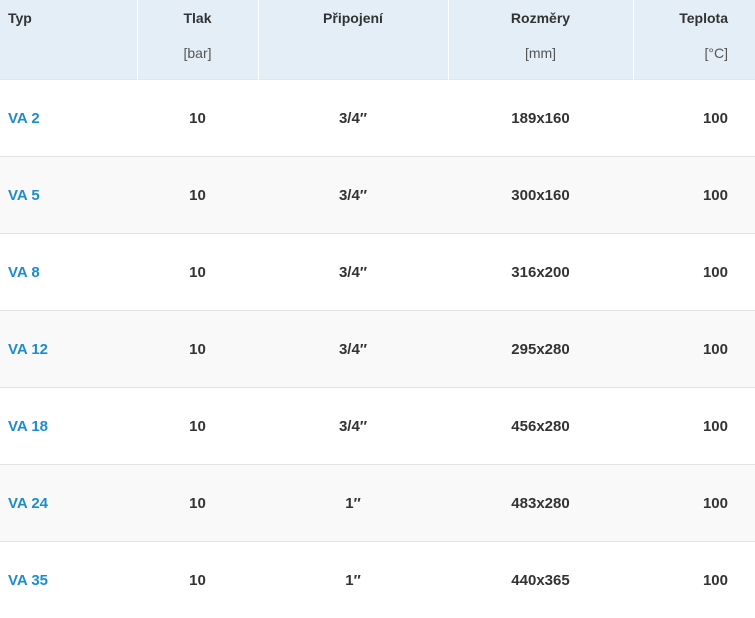  Describe the element at coordinates (68, 503) in the screenshot. I see `cell-typ: VA 24` at that location.